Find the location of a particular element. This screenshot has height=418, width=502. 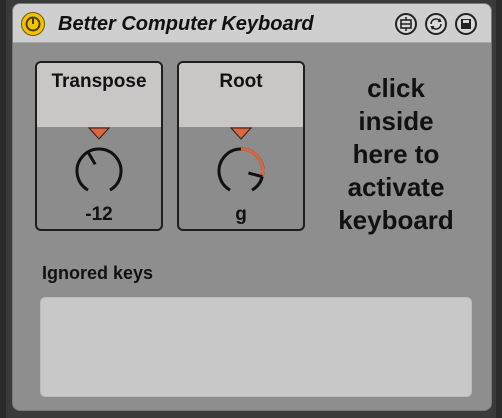

device-titlebar: Better Computer Keyboard is located at coordinates (252, 23).